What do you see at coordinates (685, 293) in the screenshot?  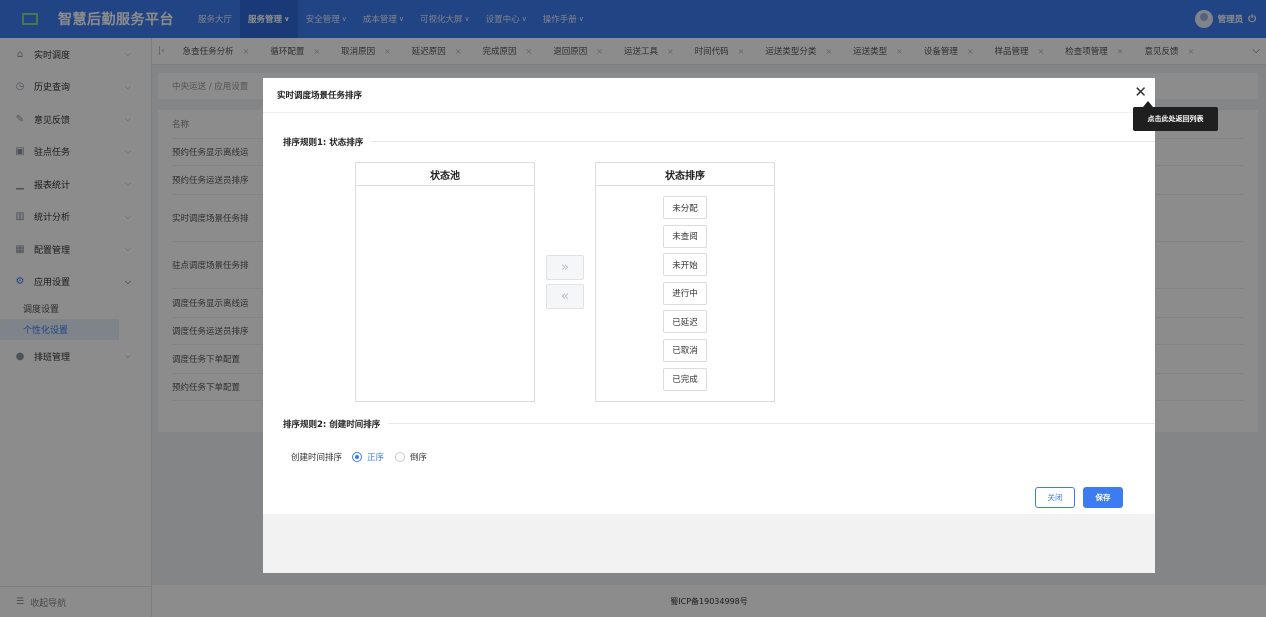 I see `status-item: 进行中` at bounding box center [685, 293].